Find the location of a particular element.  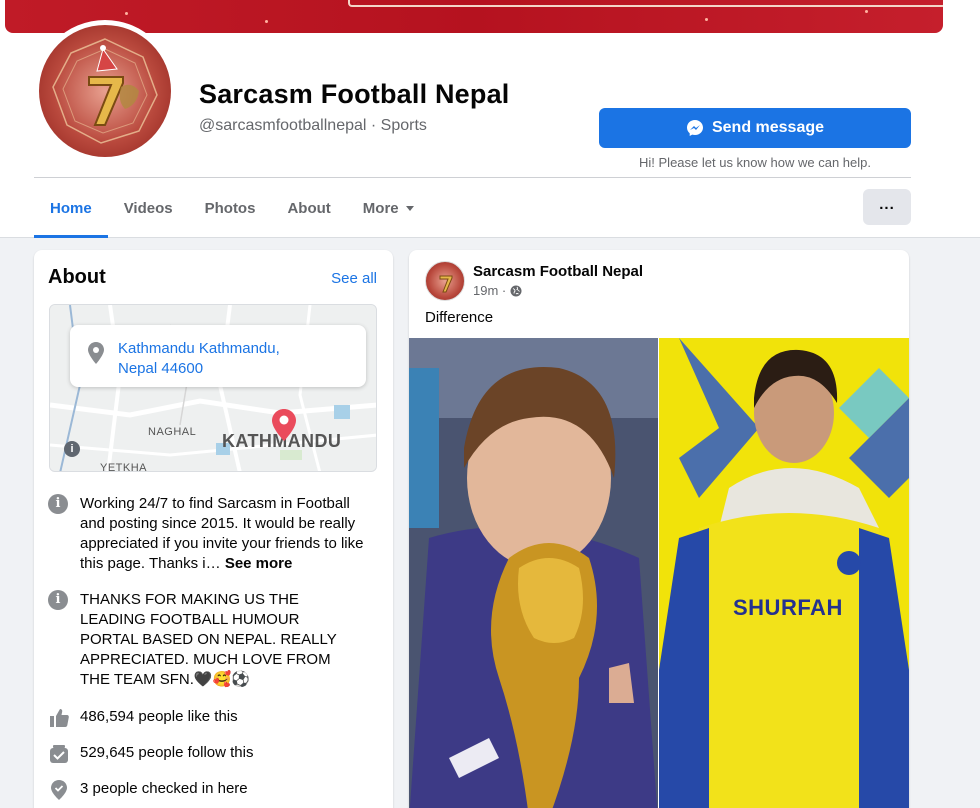

follows-count: 529,645 people follow this is located at coordinates (167, 752).